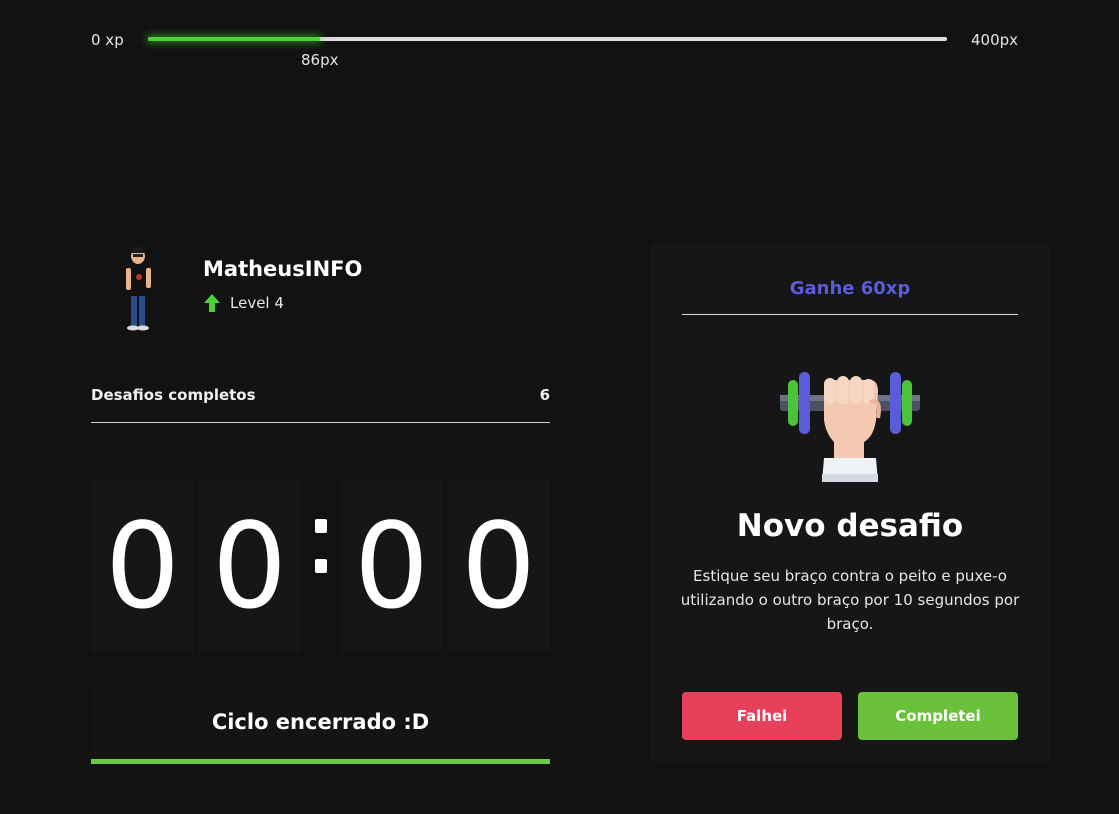 The height and width of the screenshot is (814, 1119). What do you see at coordinates (107, 40) in the screenshot?
I see `xp-min-label: 0 xp` at bounding box center [107, 40].